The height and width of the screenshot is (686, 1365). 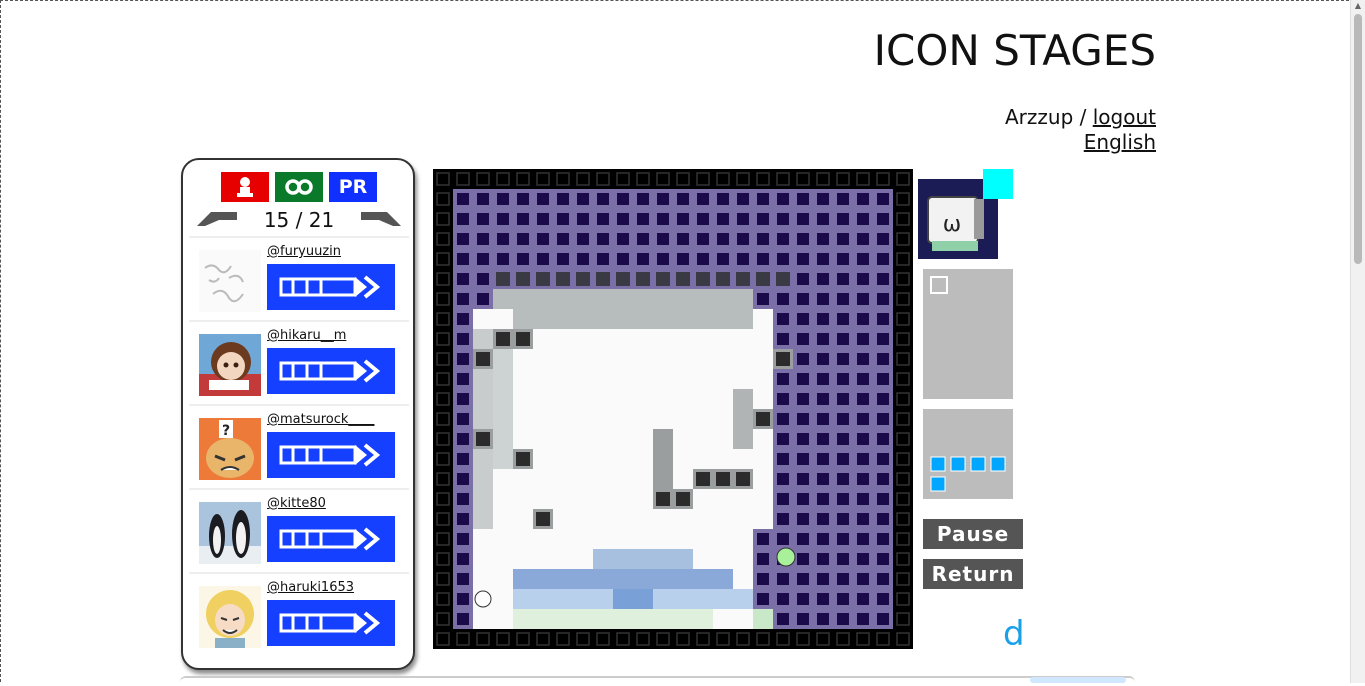 I want to click on next-piece-cell, so click(x=939, y=285).